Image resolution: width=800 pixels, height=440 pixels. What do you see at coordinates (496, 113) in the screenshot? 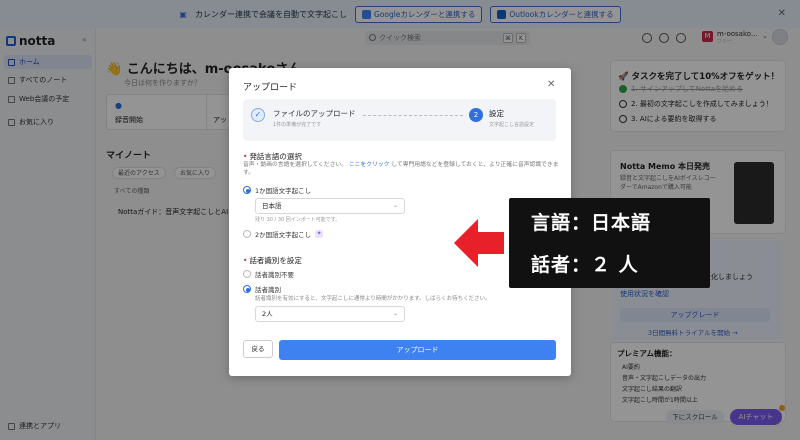
I see `step2-label: 設定` at bounding box center [496, 113].